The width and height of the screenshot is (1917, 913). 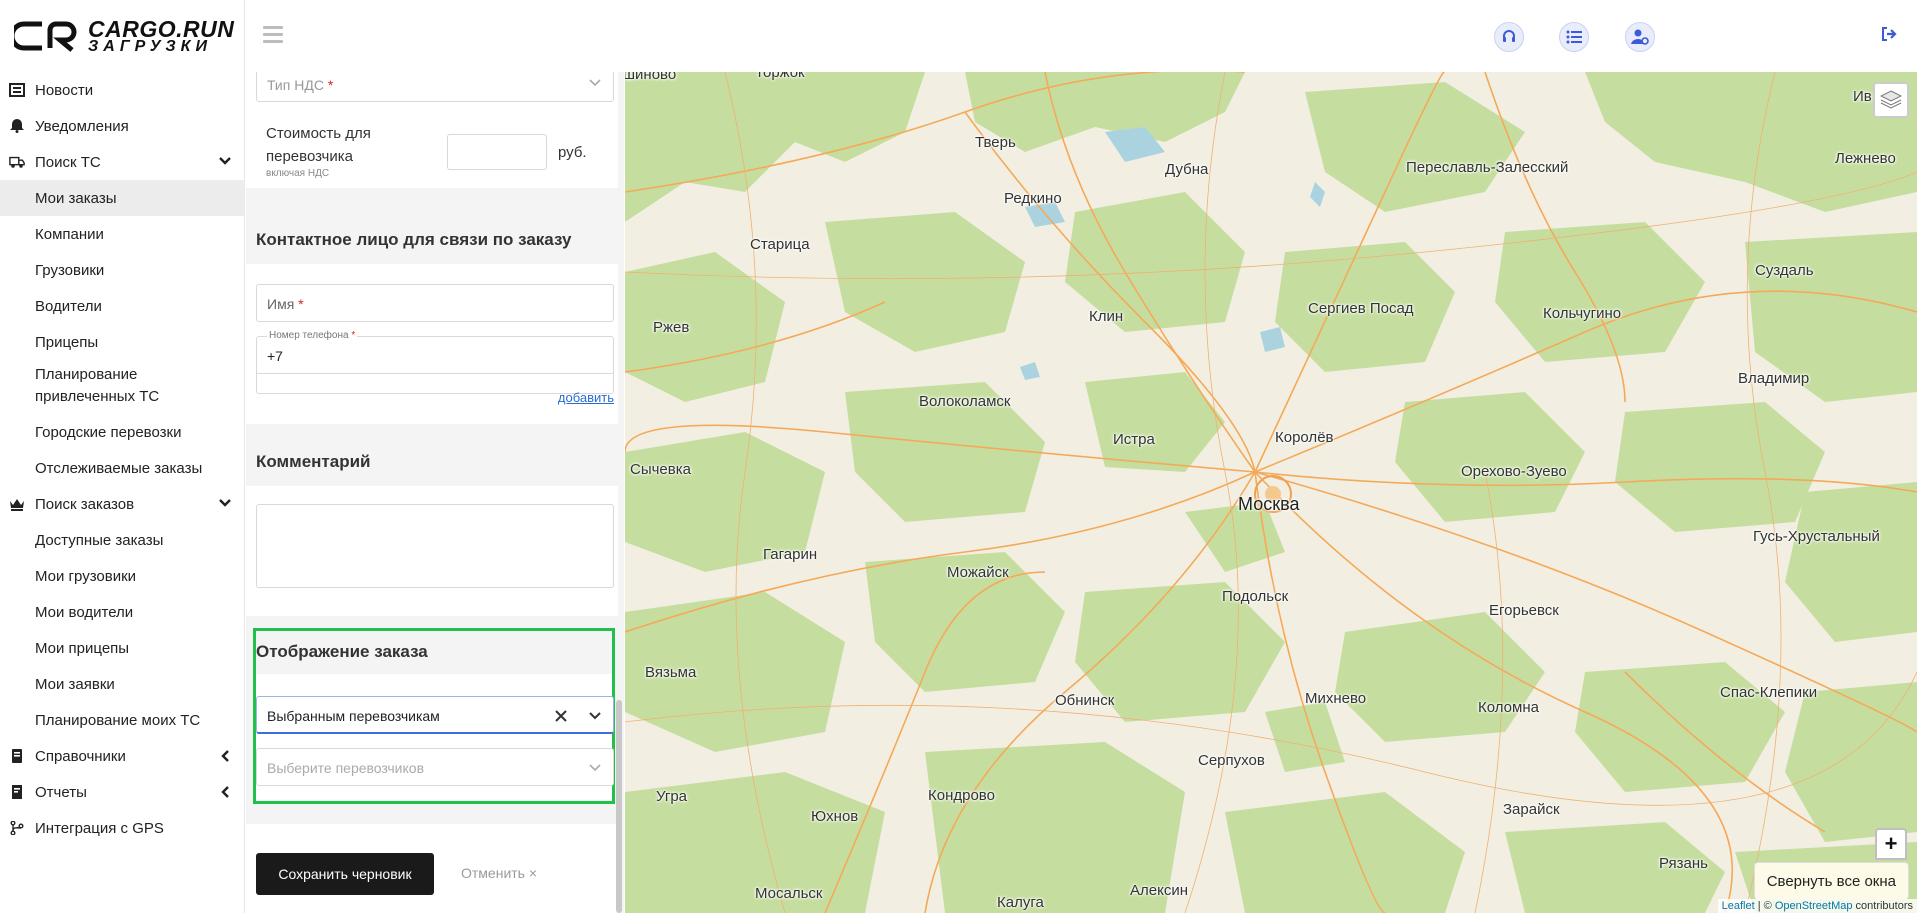 I want to click on display-mode-select: Выбранным перевозчикам, so click(x=435, y=715).